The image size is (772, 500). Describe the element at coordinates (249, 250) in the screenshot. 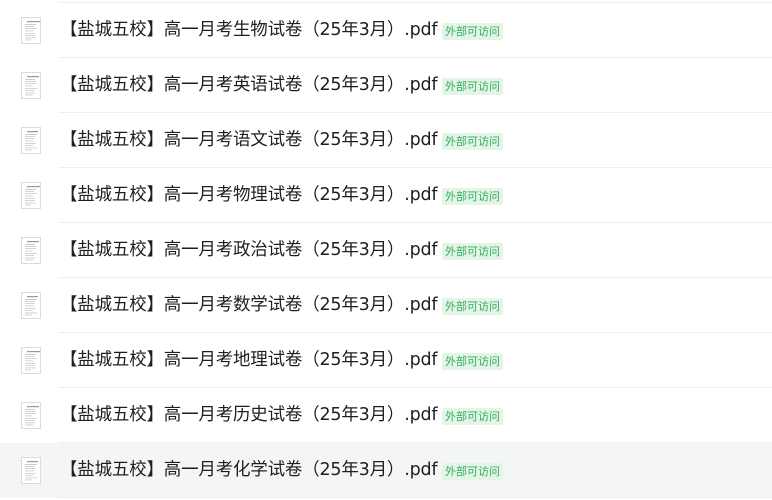

I see `file-name: 【盐城五校】高一月考政治试卷（25年3月）.pdf` at that location.